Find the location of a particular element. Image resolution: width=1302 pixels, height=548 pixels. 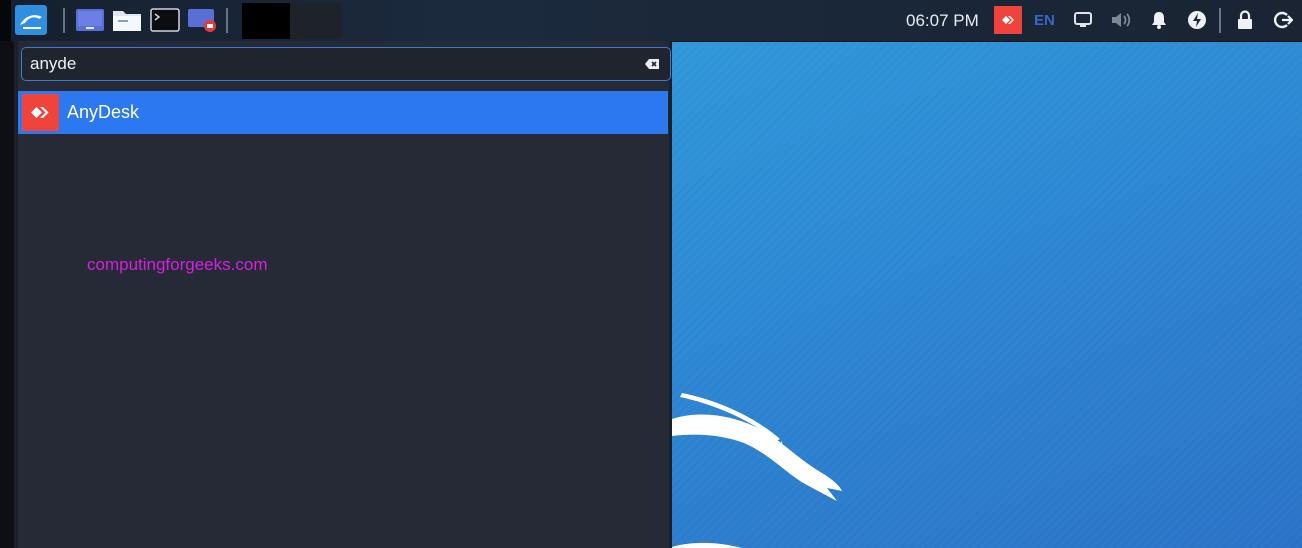

anydesk-tray-button is located at coordinates (1008, 20).